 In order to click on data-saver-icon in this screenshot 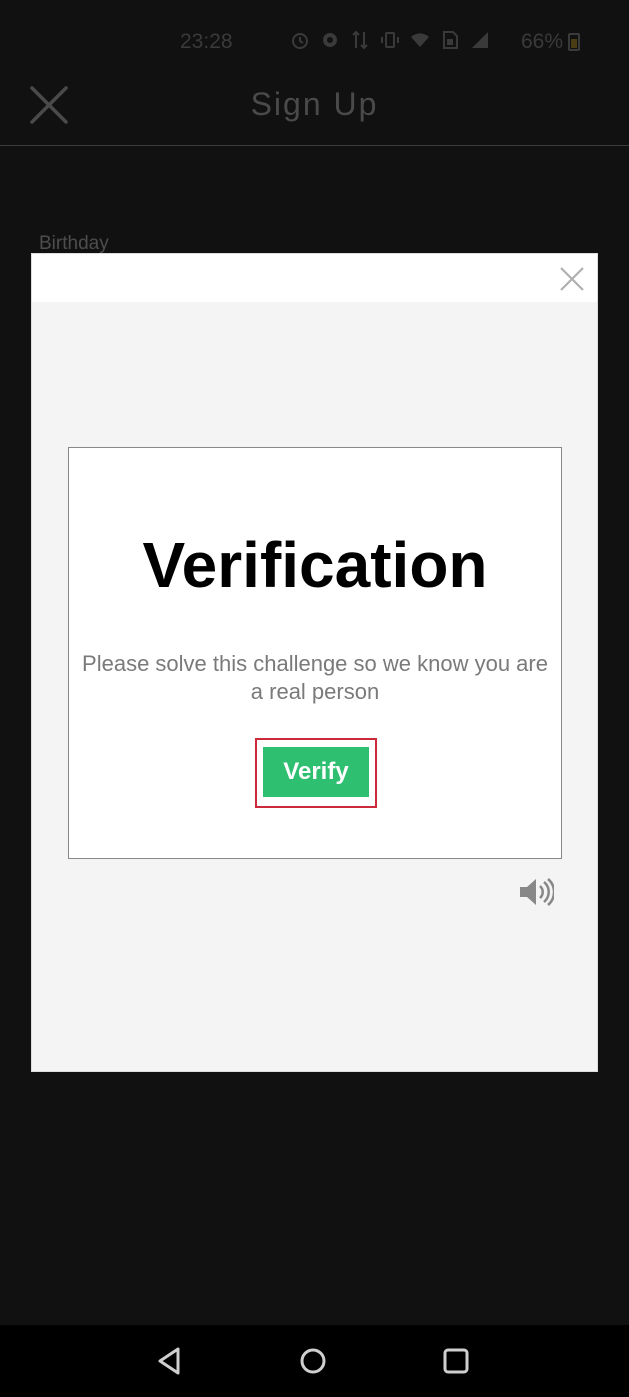, I will do `click(330, 40)`.